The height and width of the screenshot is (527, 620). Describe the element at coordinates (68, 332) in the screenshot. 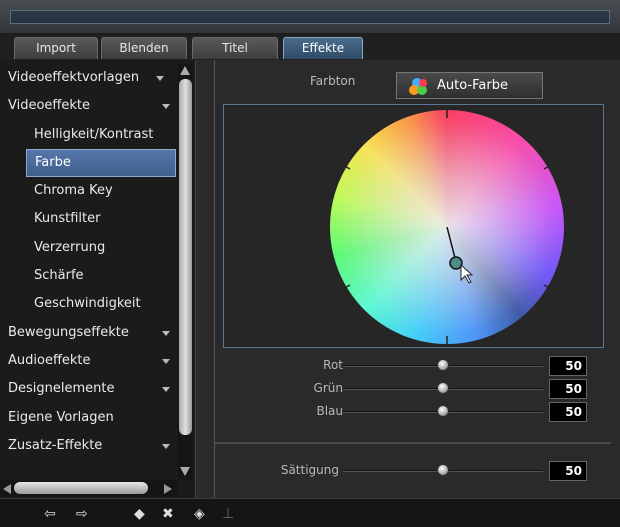

I see `sidebar-item-label: Bewegungseffekte` at that location.